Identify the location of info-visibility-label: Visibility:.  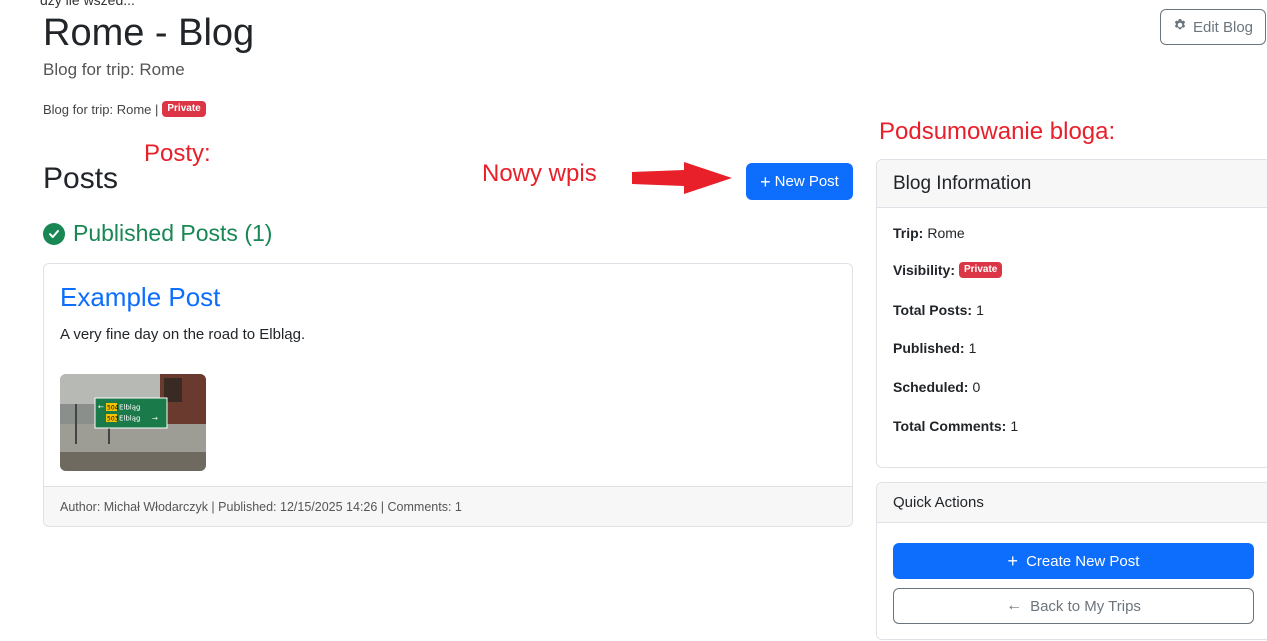
(924, 270).